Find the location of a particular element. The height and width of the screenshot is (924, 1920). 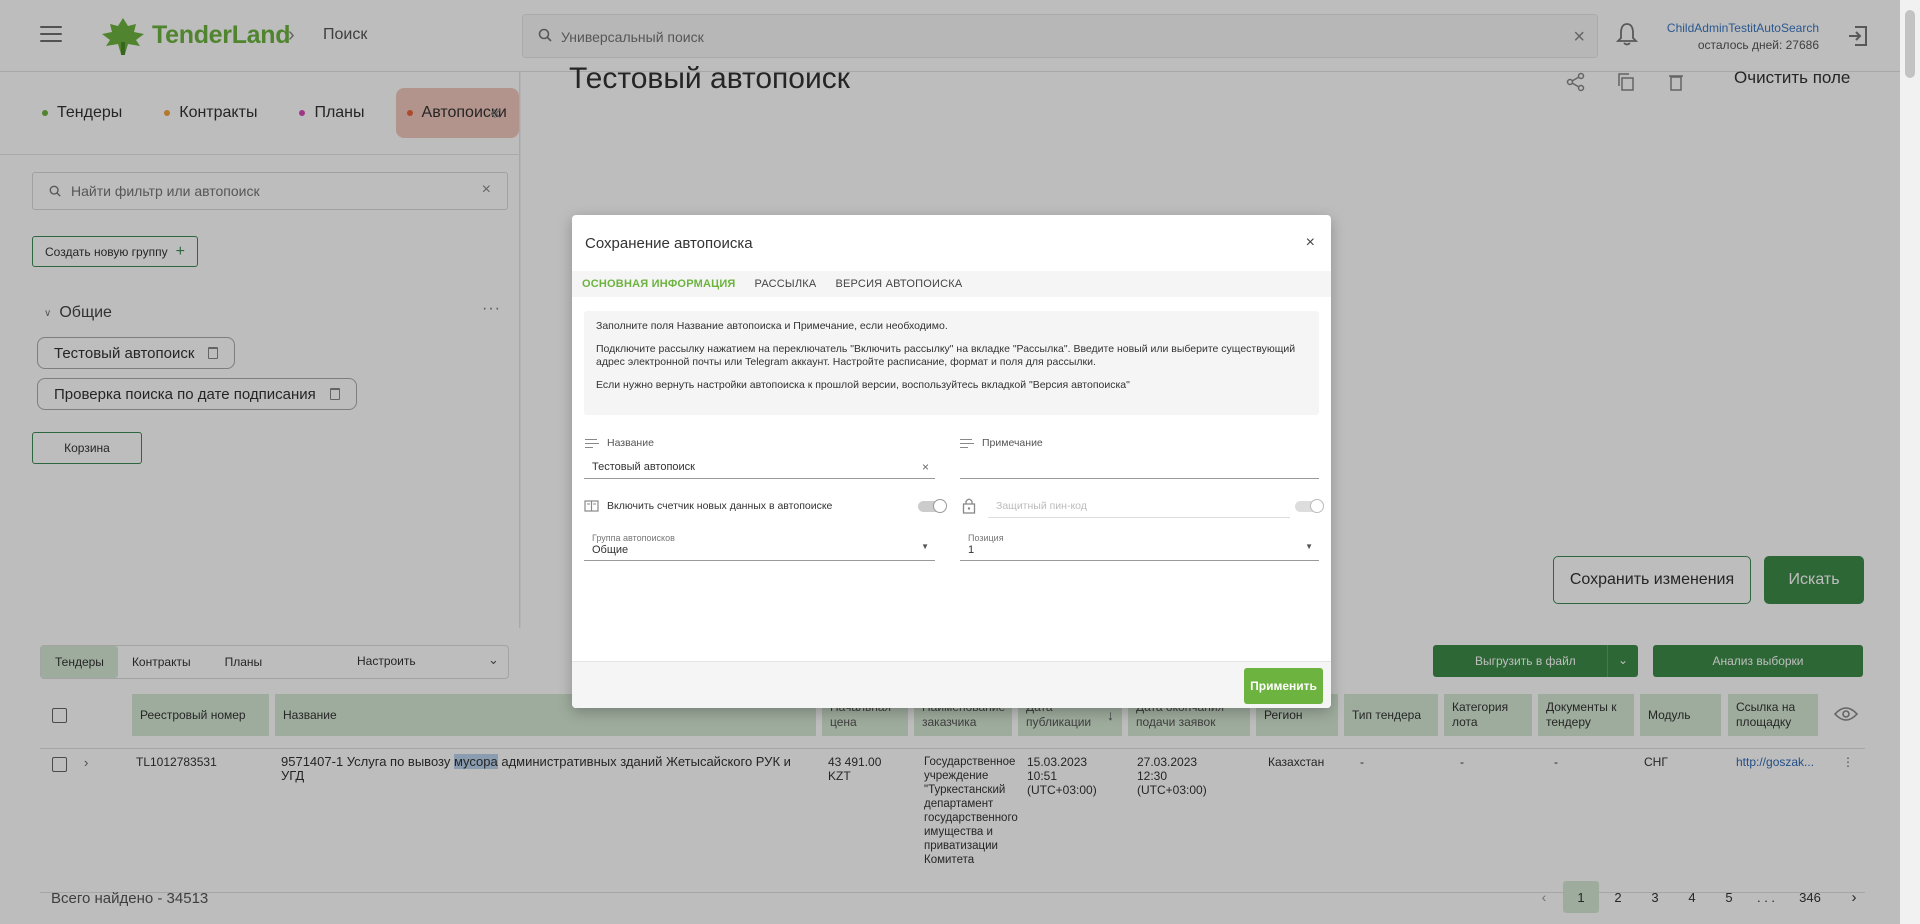

name-field-value: Тестовый автопоиск is located at coordinates (643, 467).